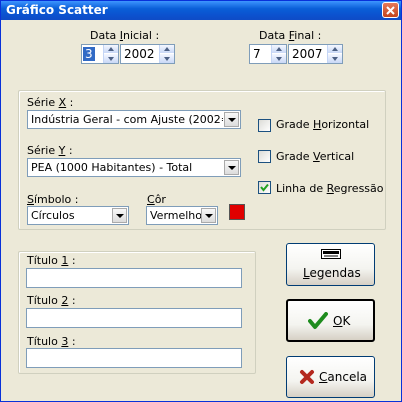 This screenshot has height=402, width=402. I want to click on close-button, so click(390, 10).